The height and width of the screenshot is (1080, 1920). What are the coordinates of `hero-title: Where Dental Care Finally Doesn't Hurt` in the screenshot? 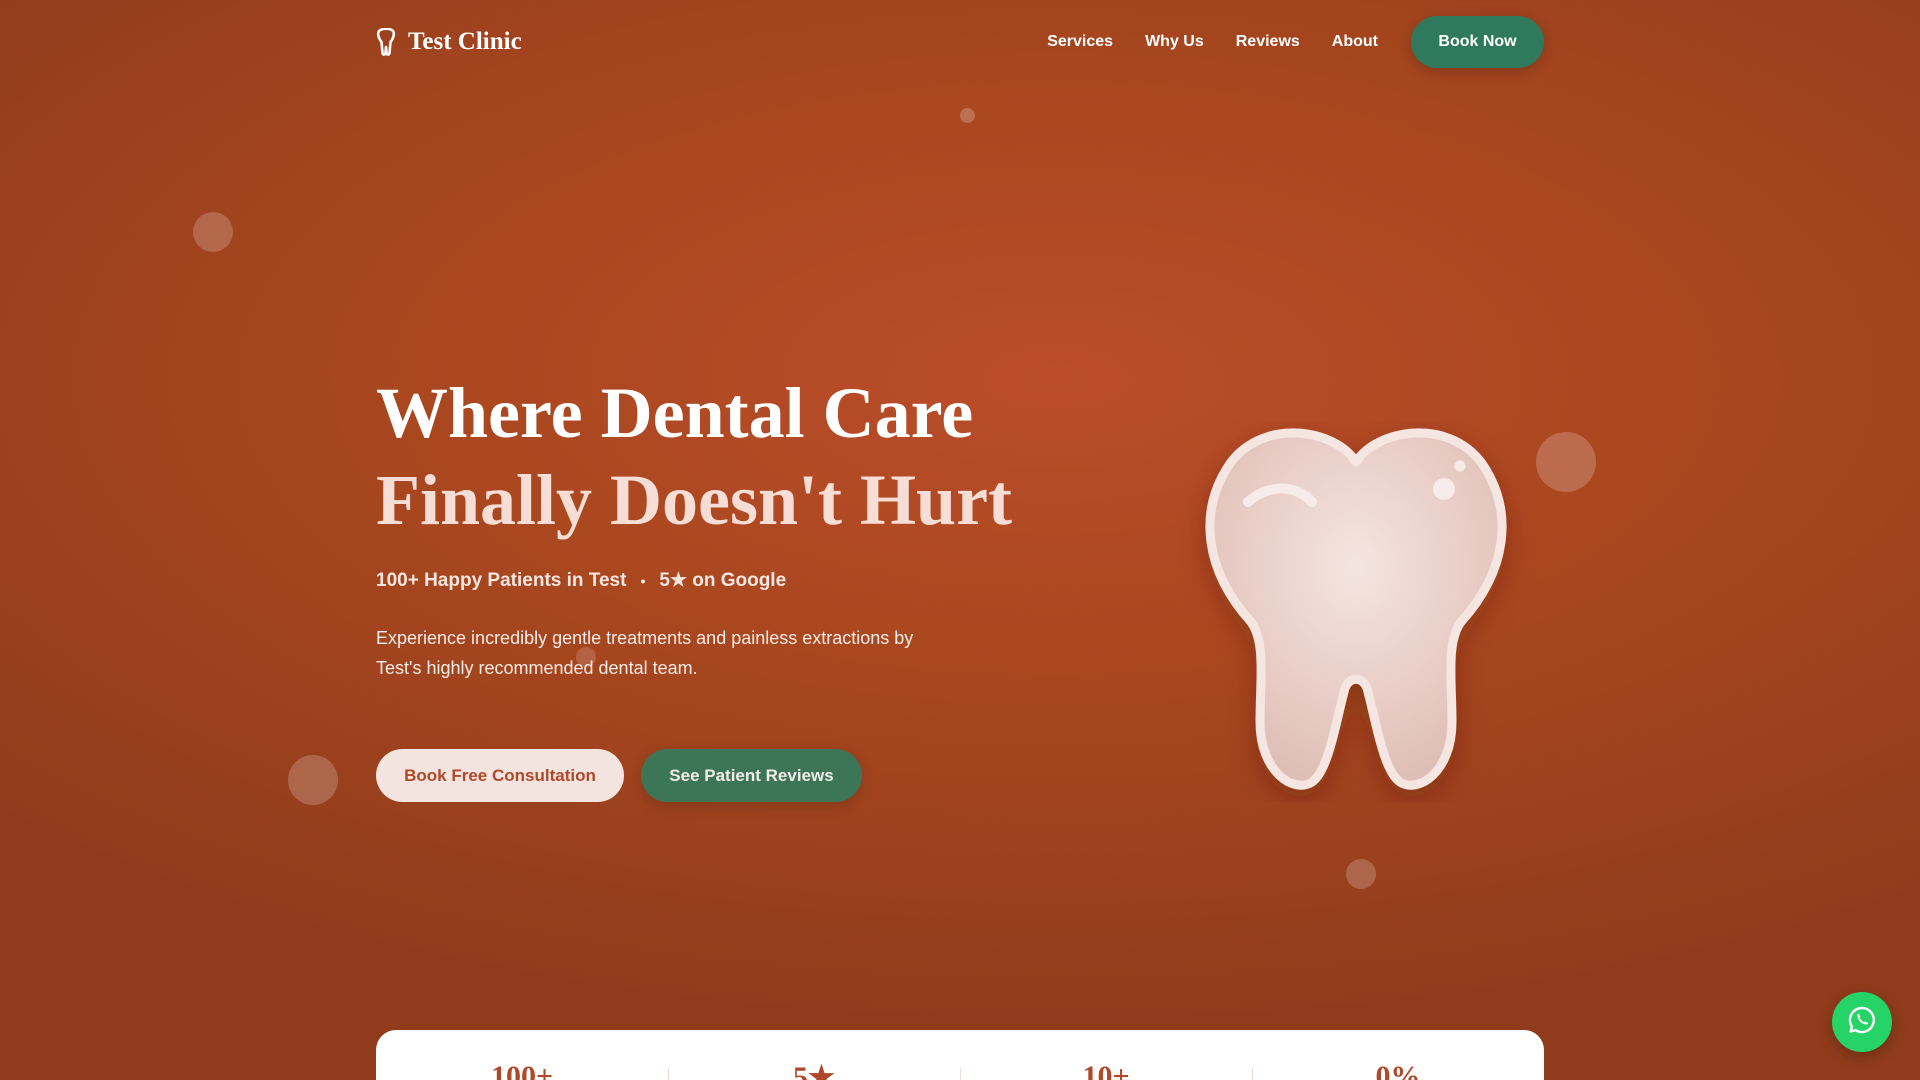 It's located at (716, 457).